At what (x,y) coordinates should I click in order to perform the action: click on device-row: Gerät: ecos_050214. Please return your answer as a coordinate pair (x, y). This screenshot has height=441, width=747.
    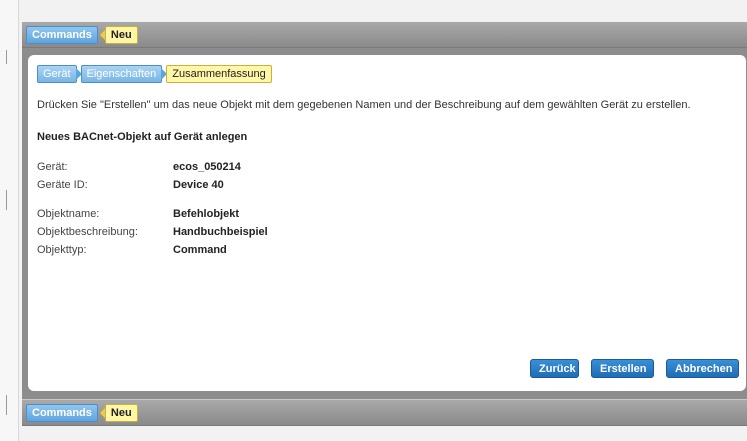
    Looking at the image, I should click on (237, 168).